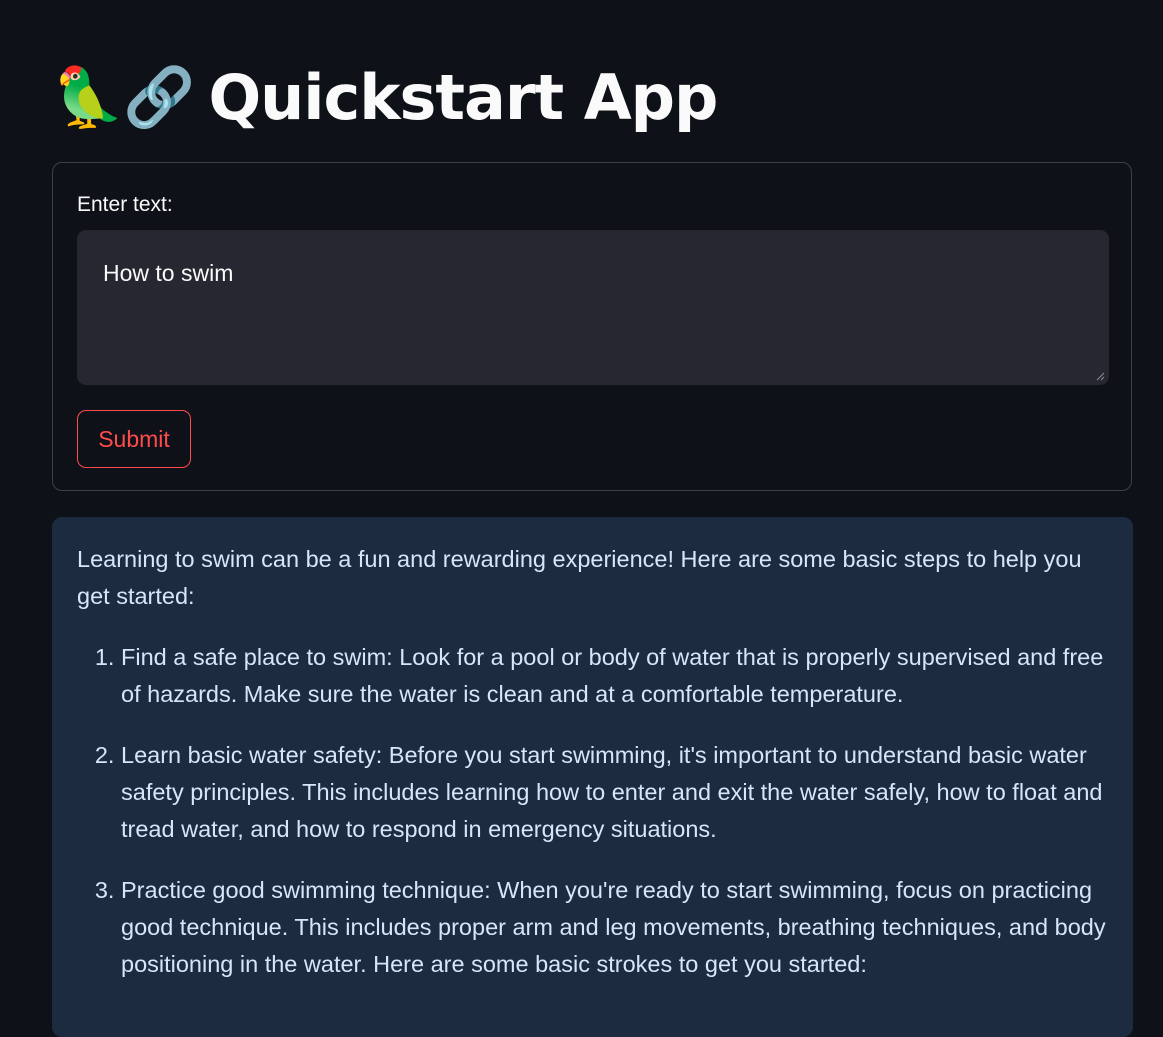 Image resolution: width=1163 pixels, height=1037 pixels. I want to click on submit-button: Submit, so click(134, 439).